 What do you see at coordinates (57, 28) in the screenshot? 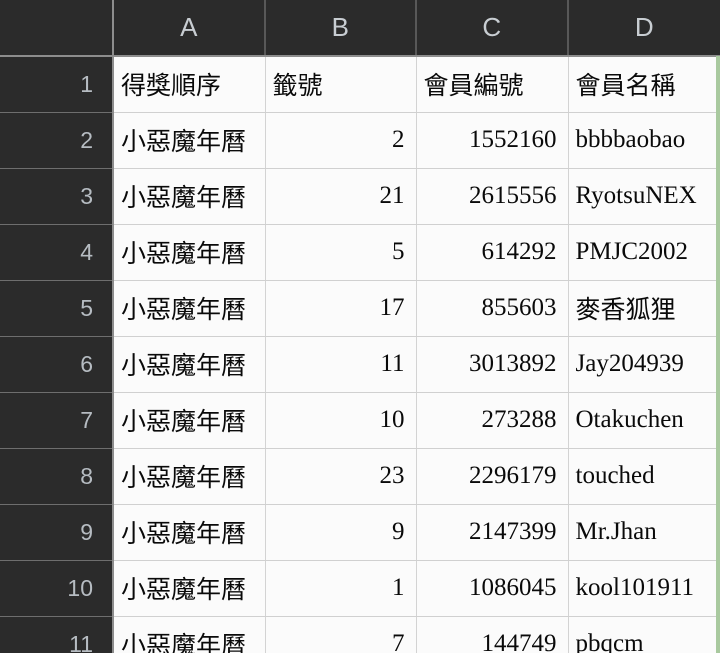
I see `select-all-corner` at bounding box center [57, 28].